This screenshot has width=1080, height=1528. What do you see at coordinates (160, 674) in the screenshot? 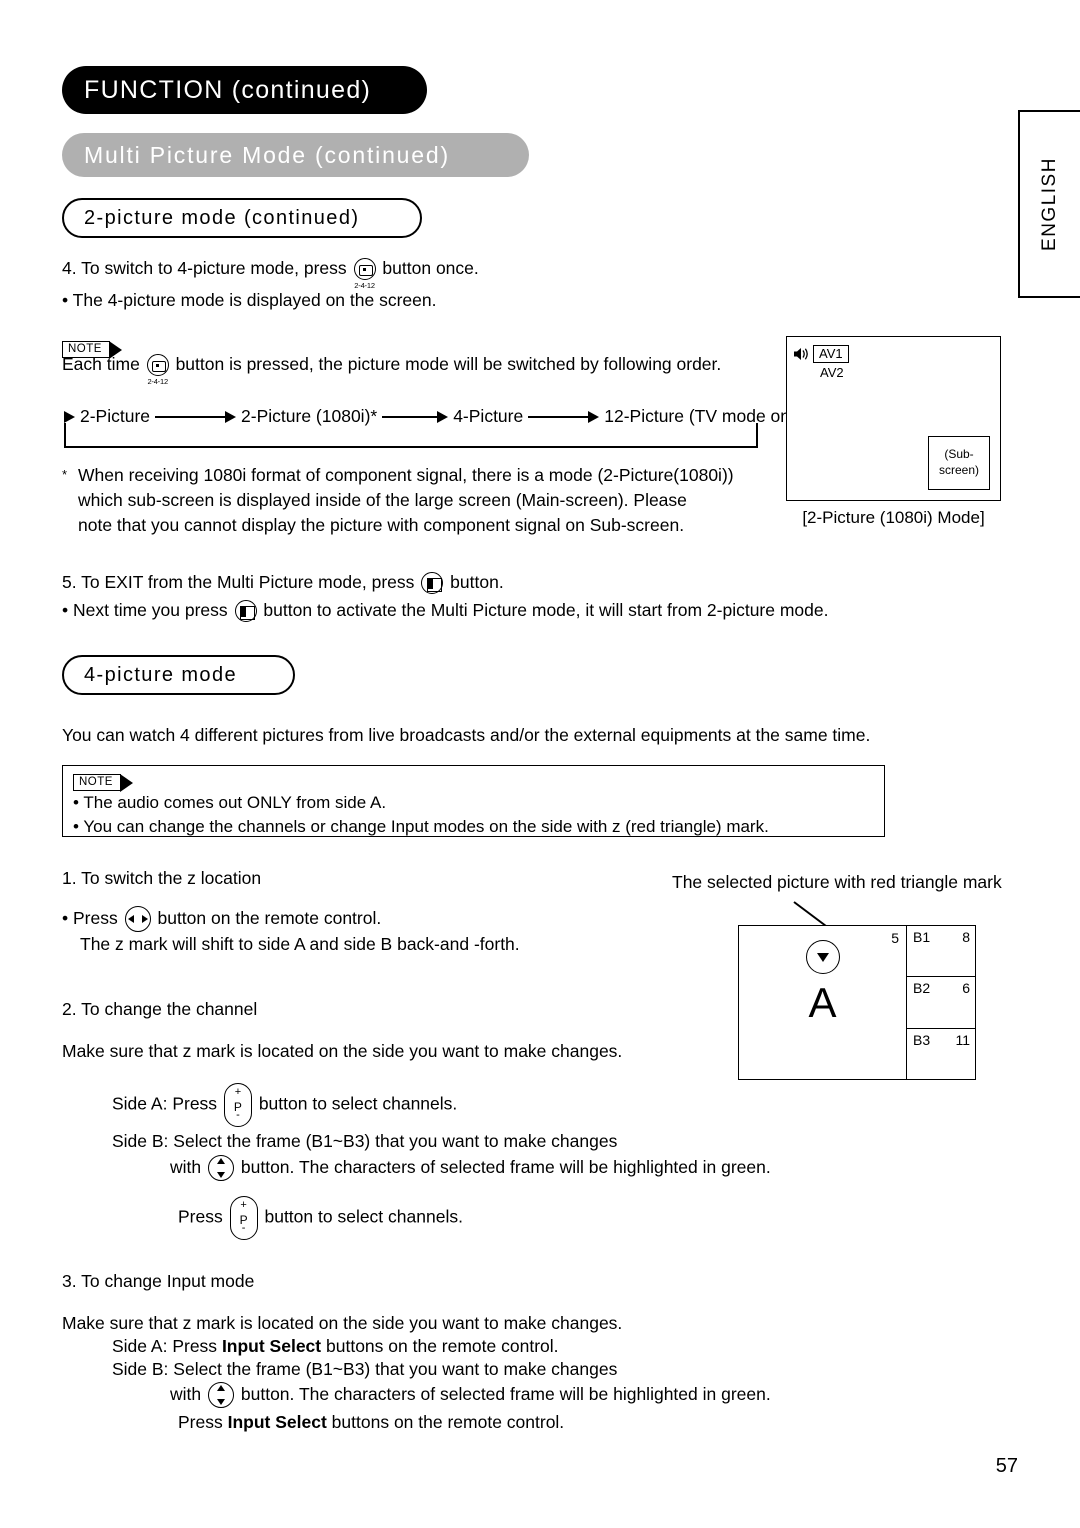
I see `subsection-title-4-picture-label: 4-picture mode` at bounding box center [160, 674].